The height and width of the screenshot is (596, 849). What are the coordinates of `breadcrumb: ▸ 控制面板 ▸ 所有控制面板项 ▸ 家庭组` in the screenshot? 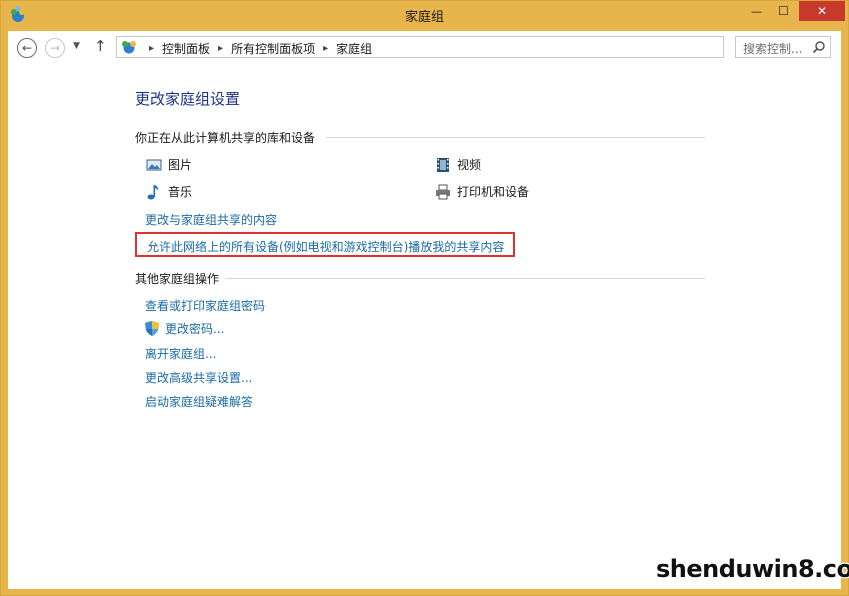 It's located at (256, 48).